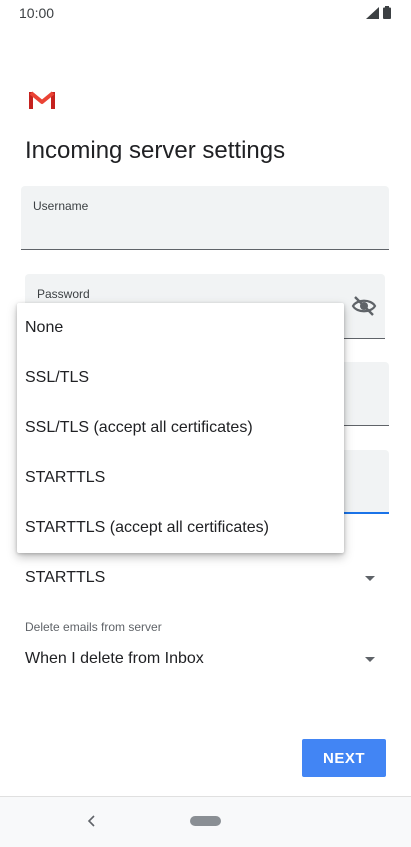  What do you see at coordinates (92, 821) in the screenshot?
I see `back-icon` at bounding box center [92, 821].